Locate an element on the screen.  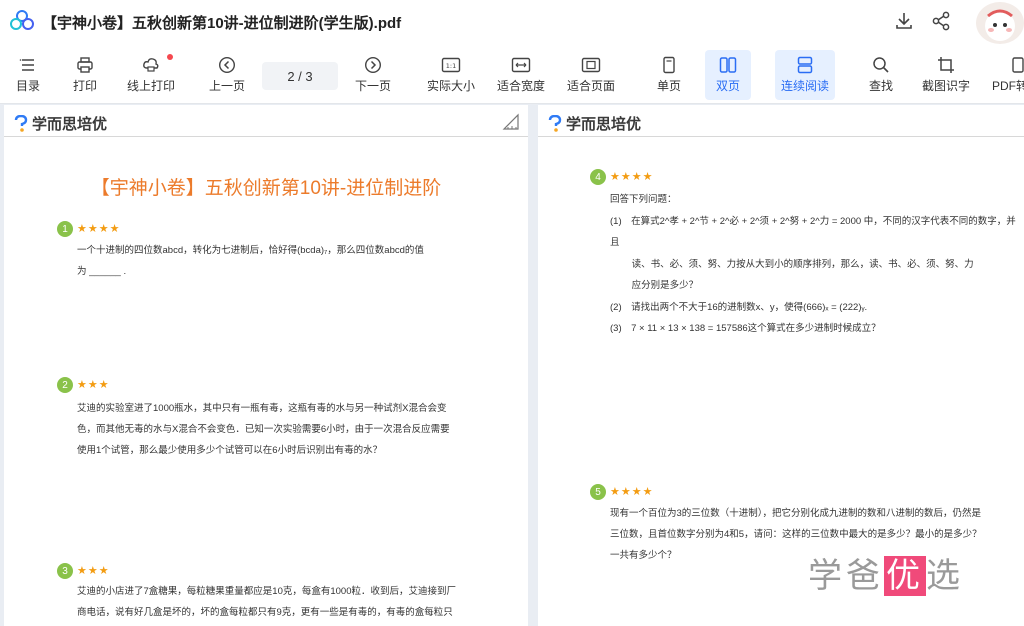
document-title: 【宇神小卷】五秋创新第10讲-进位制进阶(学生版).pdf is located at coordinates (222, 23).